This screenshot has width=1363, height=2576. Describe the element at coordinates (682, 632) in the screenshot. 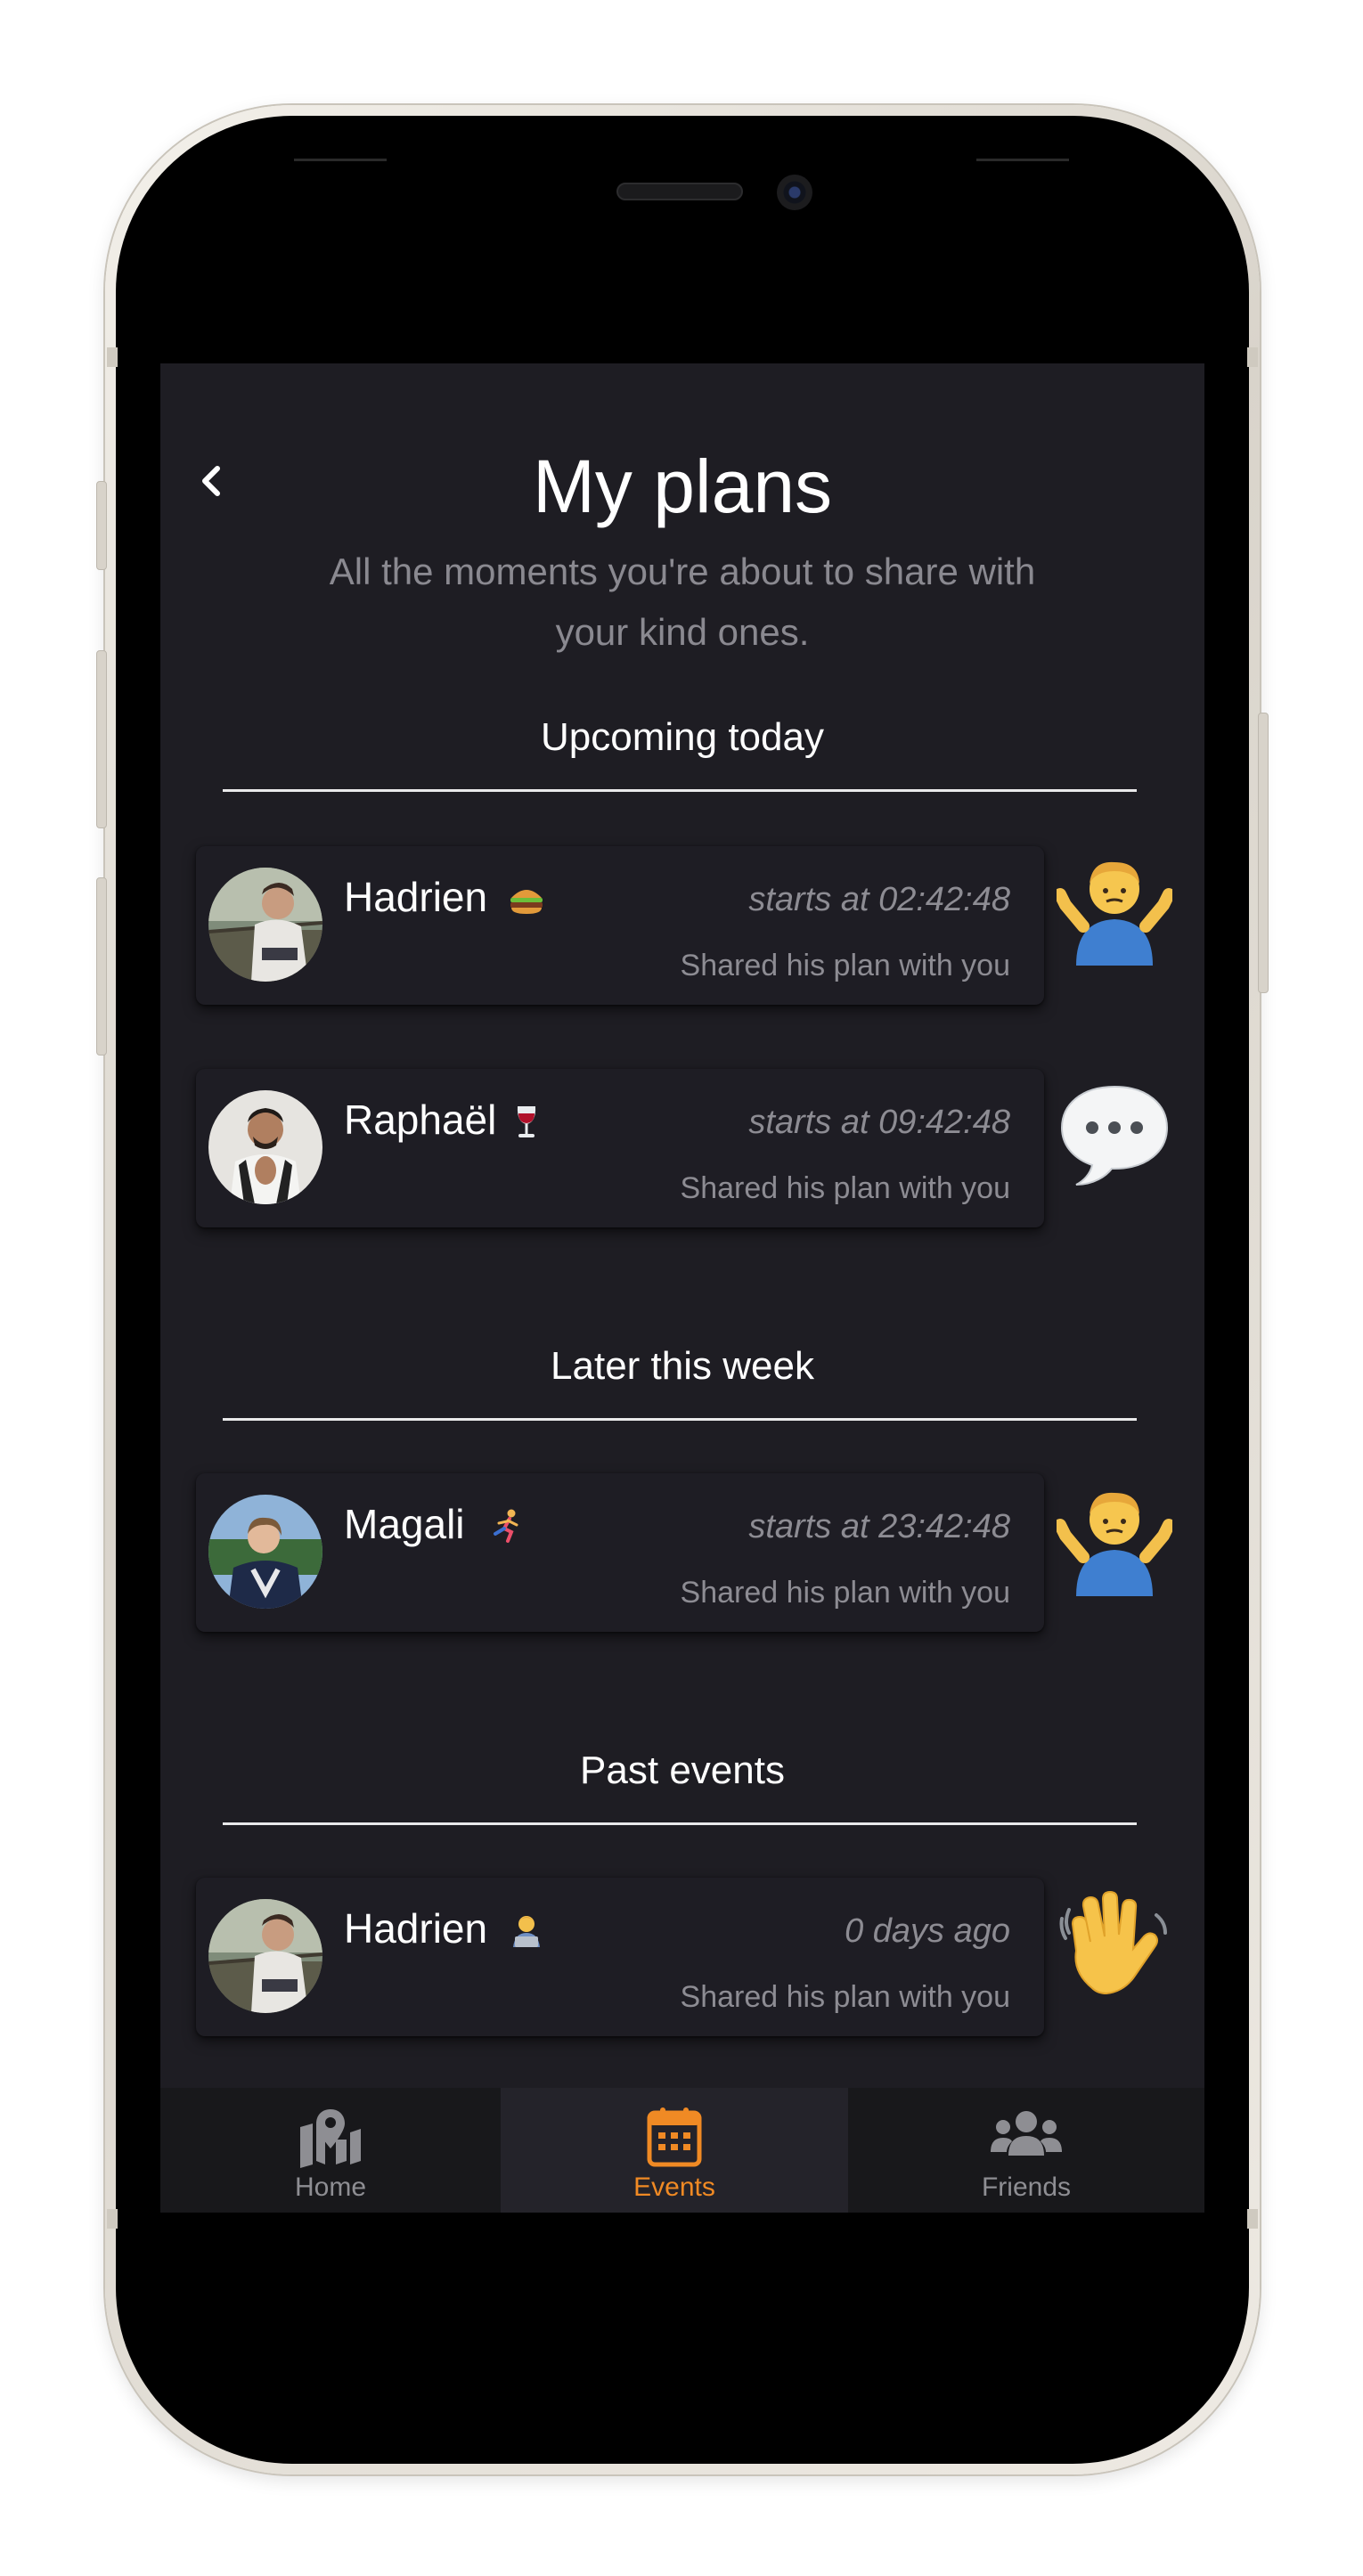

I see `subtitle-line: your kind ones.` at that location.